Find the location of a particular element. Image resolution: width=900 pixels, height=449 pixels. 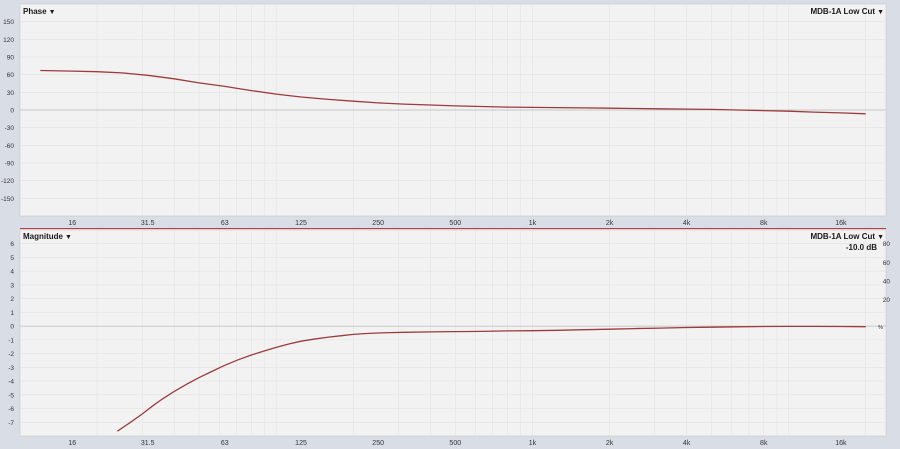

phase-x-tick-label: 16 is located at coordinates (72, 223).